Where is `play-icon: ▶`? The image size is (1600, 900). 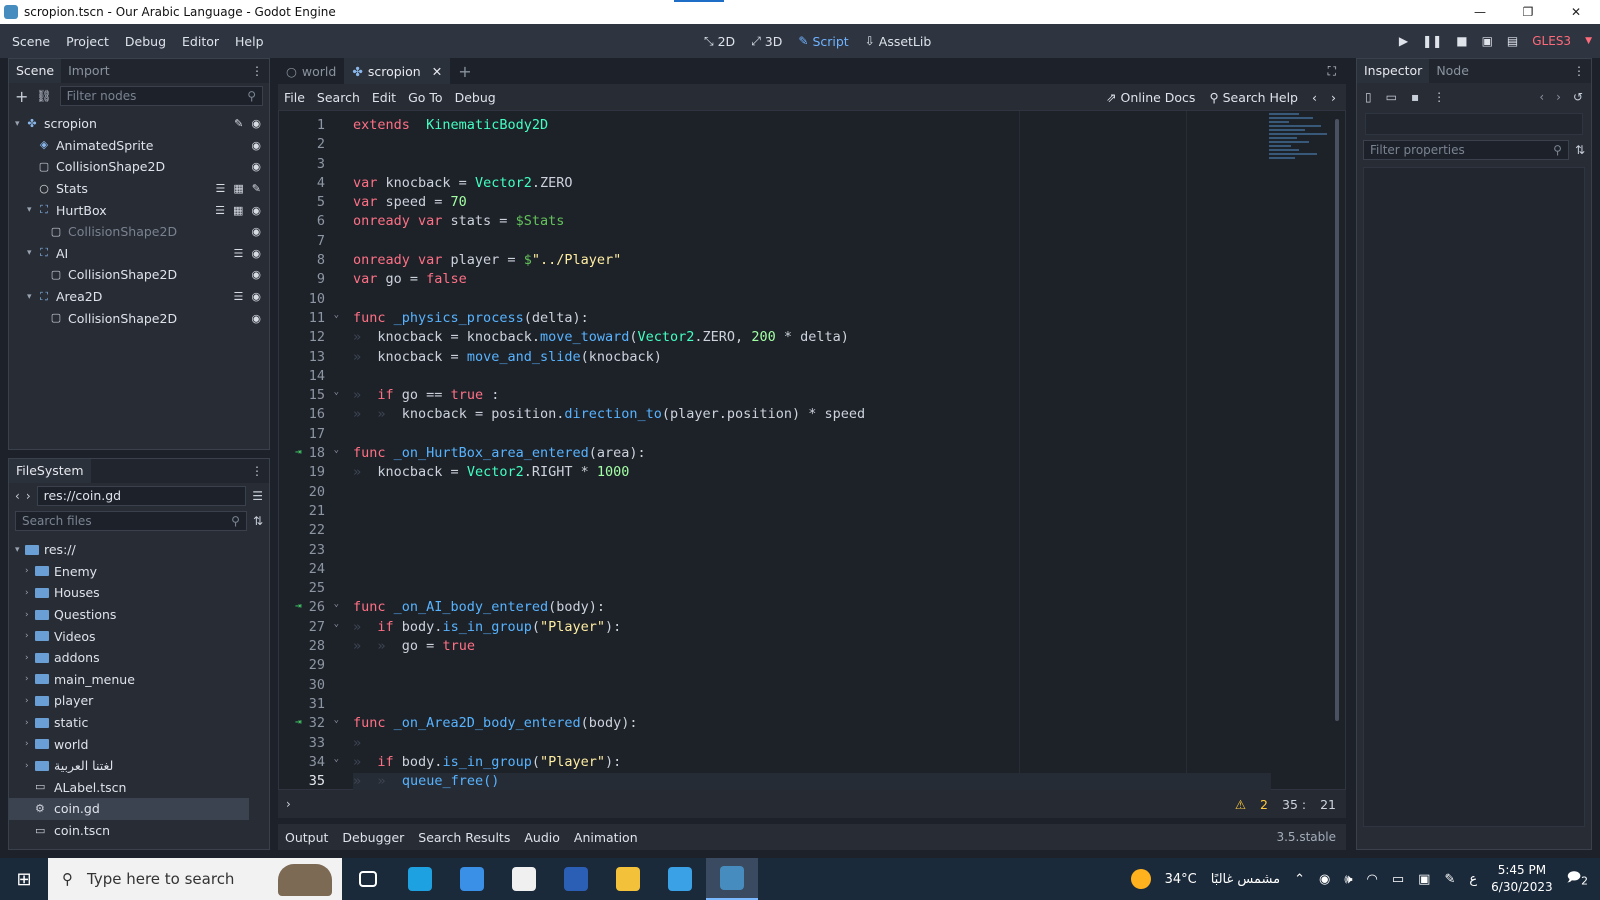 play-icon: ▶ is located at coordinates (1403, 41).